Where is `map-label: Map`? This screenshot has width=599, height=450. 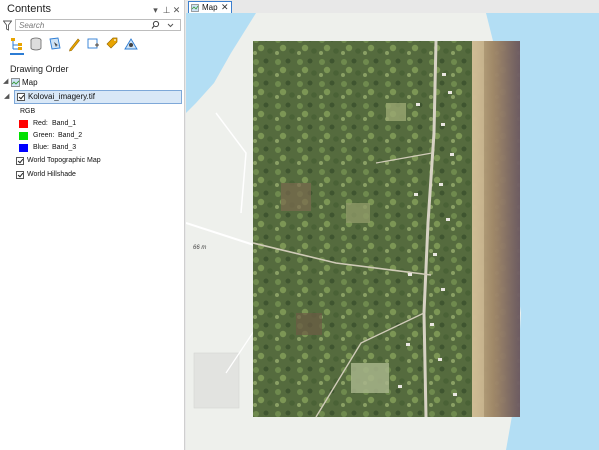
map-label: Map is located at coordinates (30, 82).